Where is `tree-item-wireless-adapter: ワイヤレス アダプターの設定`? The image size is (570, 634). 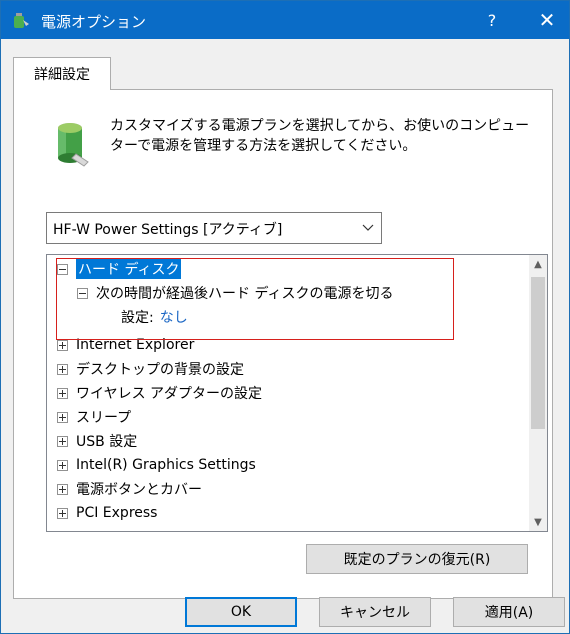
tree-item-wireless-adapter: ワイヤレス アダプターの設定 is located at coordinates (159, 393).